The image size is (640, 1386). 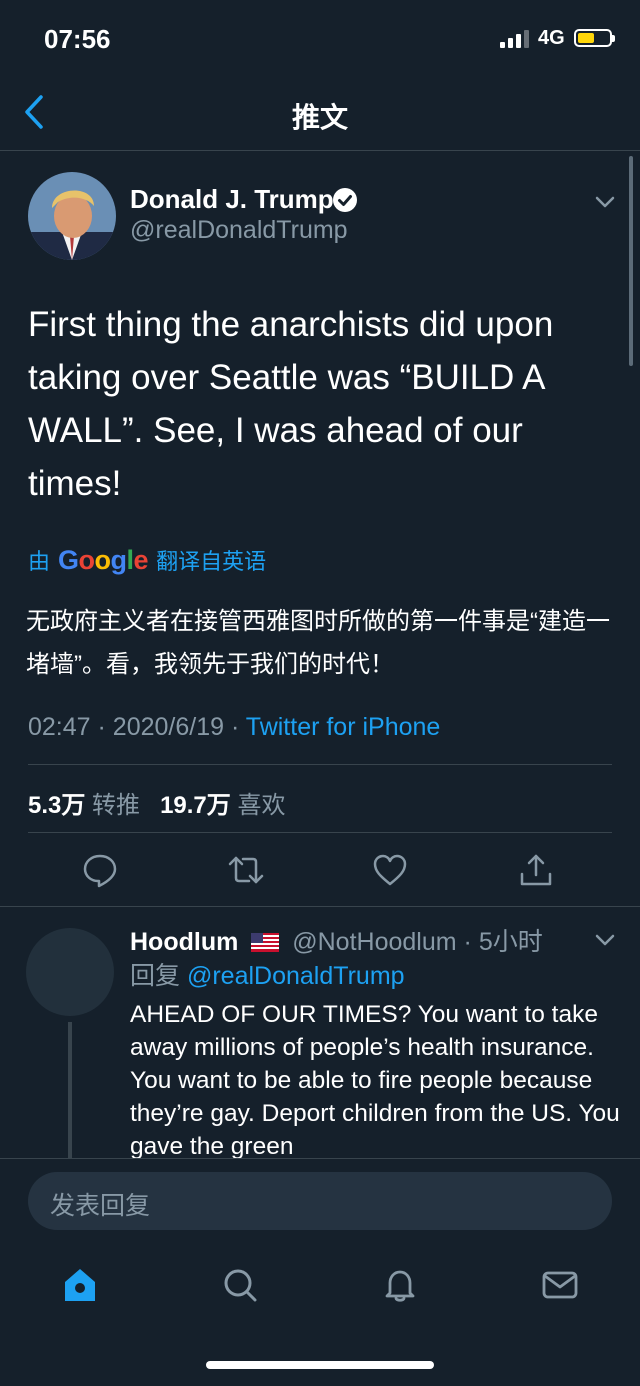 I want to click on reply-context: 回复 @realDonaldTrump, so click(x=267, y=974).